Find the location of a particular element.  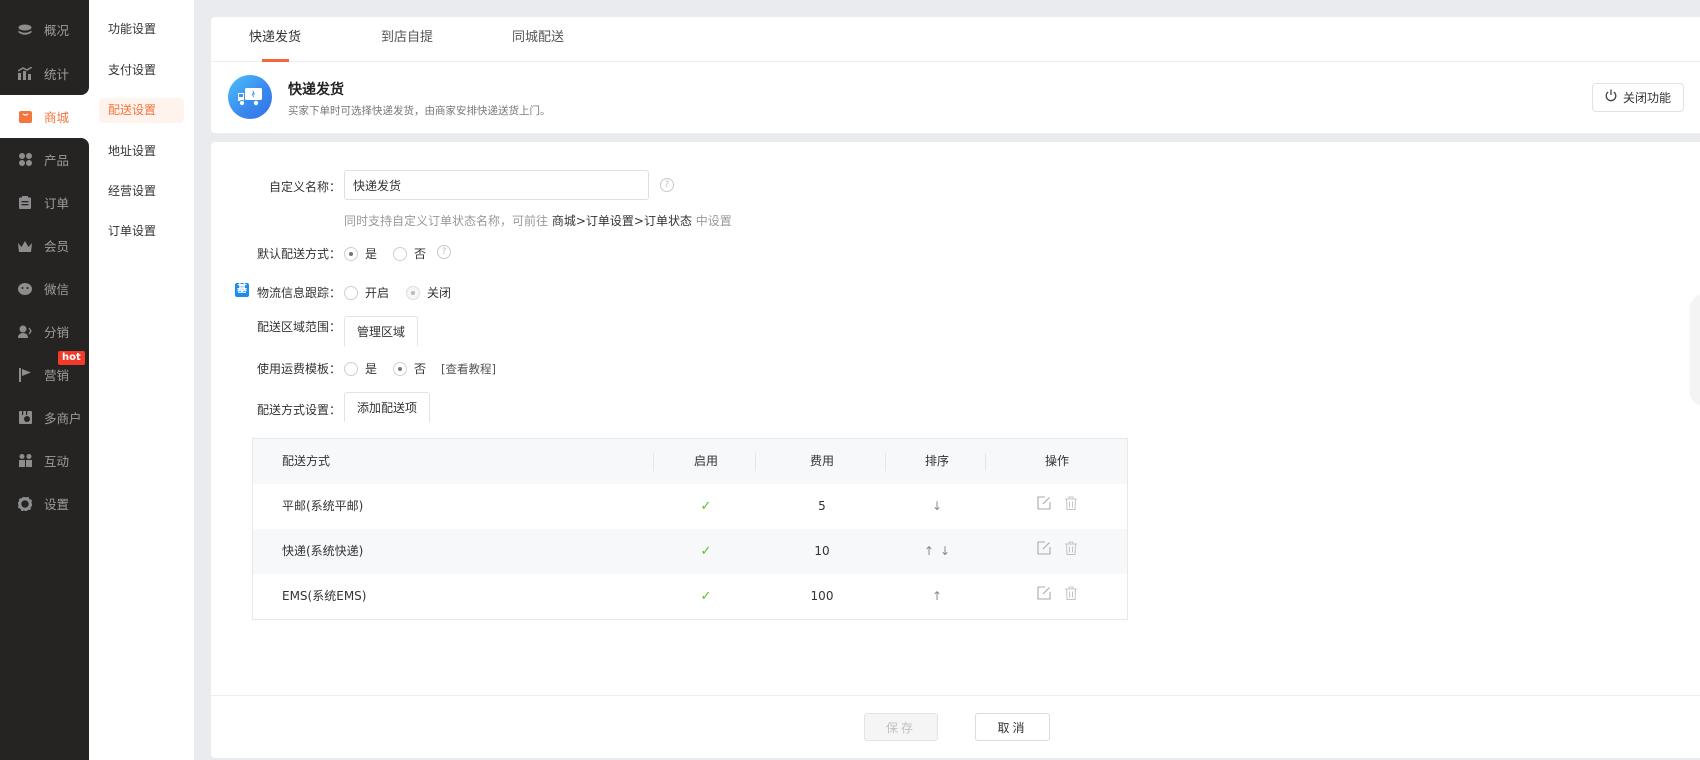

layers-icon is located at coordinates (25, 30).